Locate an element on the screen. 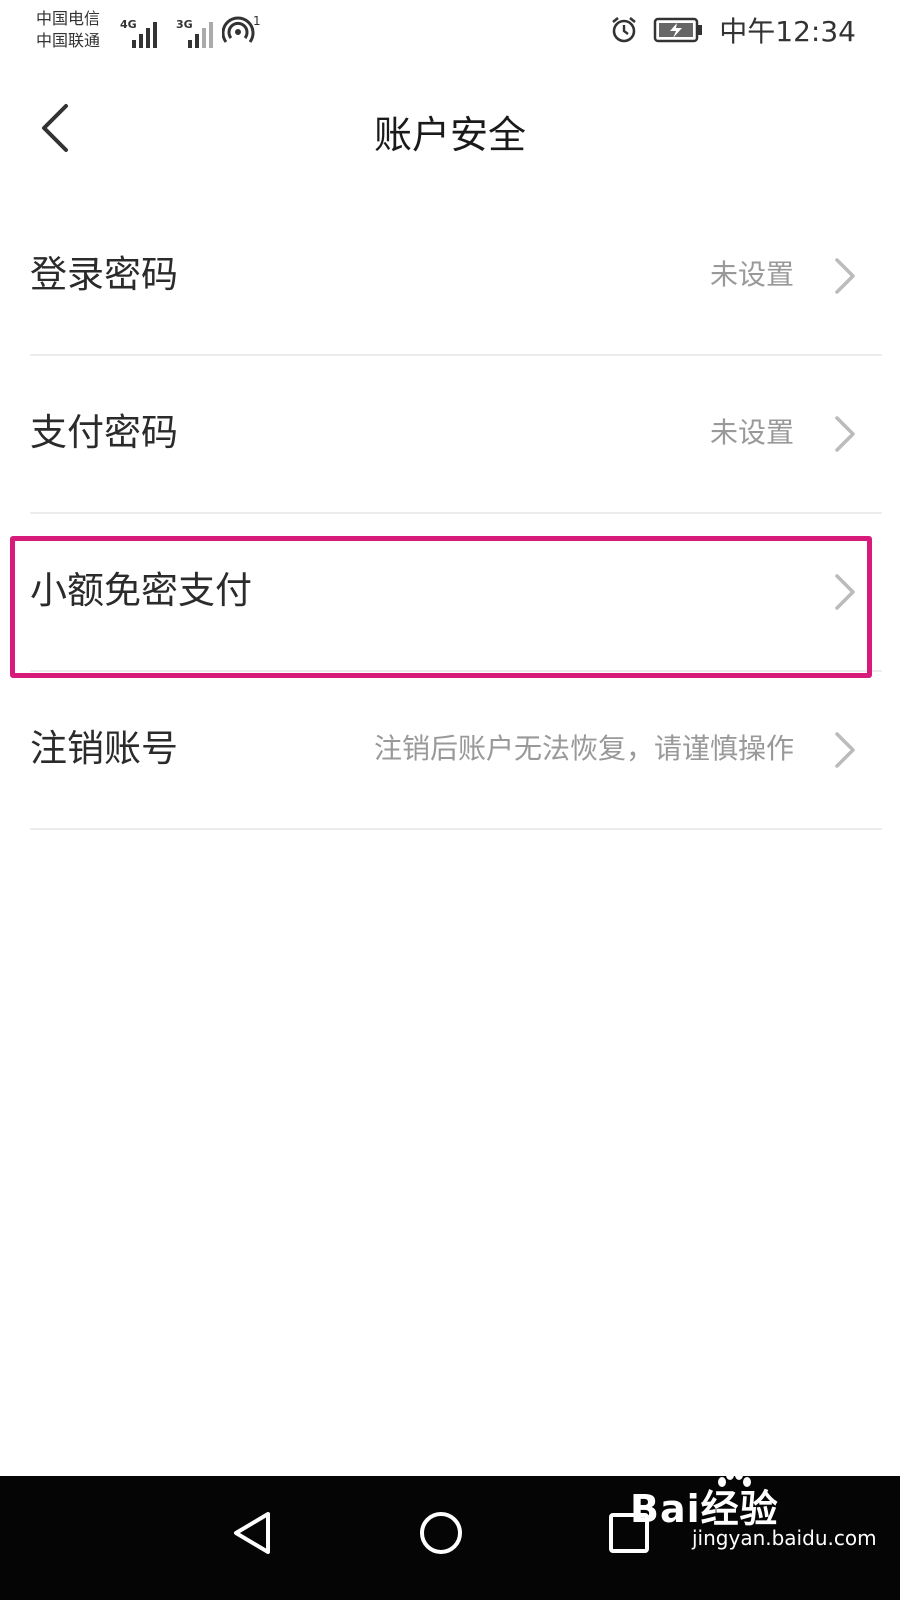  page-title: 账户安全 is located at coordinates (449, 135).